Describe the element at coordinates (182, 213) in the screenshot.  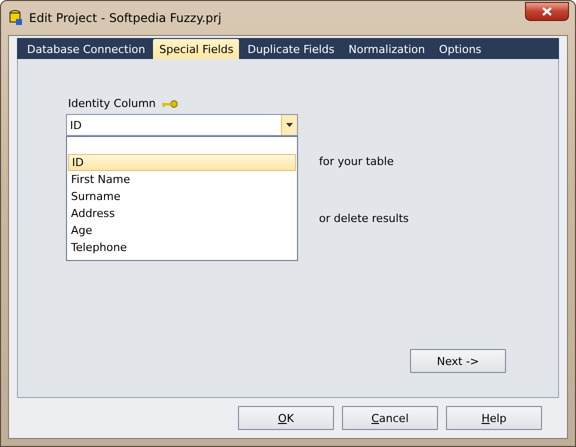
I see `list-option: Address` at that location.